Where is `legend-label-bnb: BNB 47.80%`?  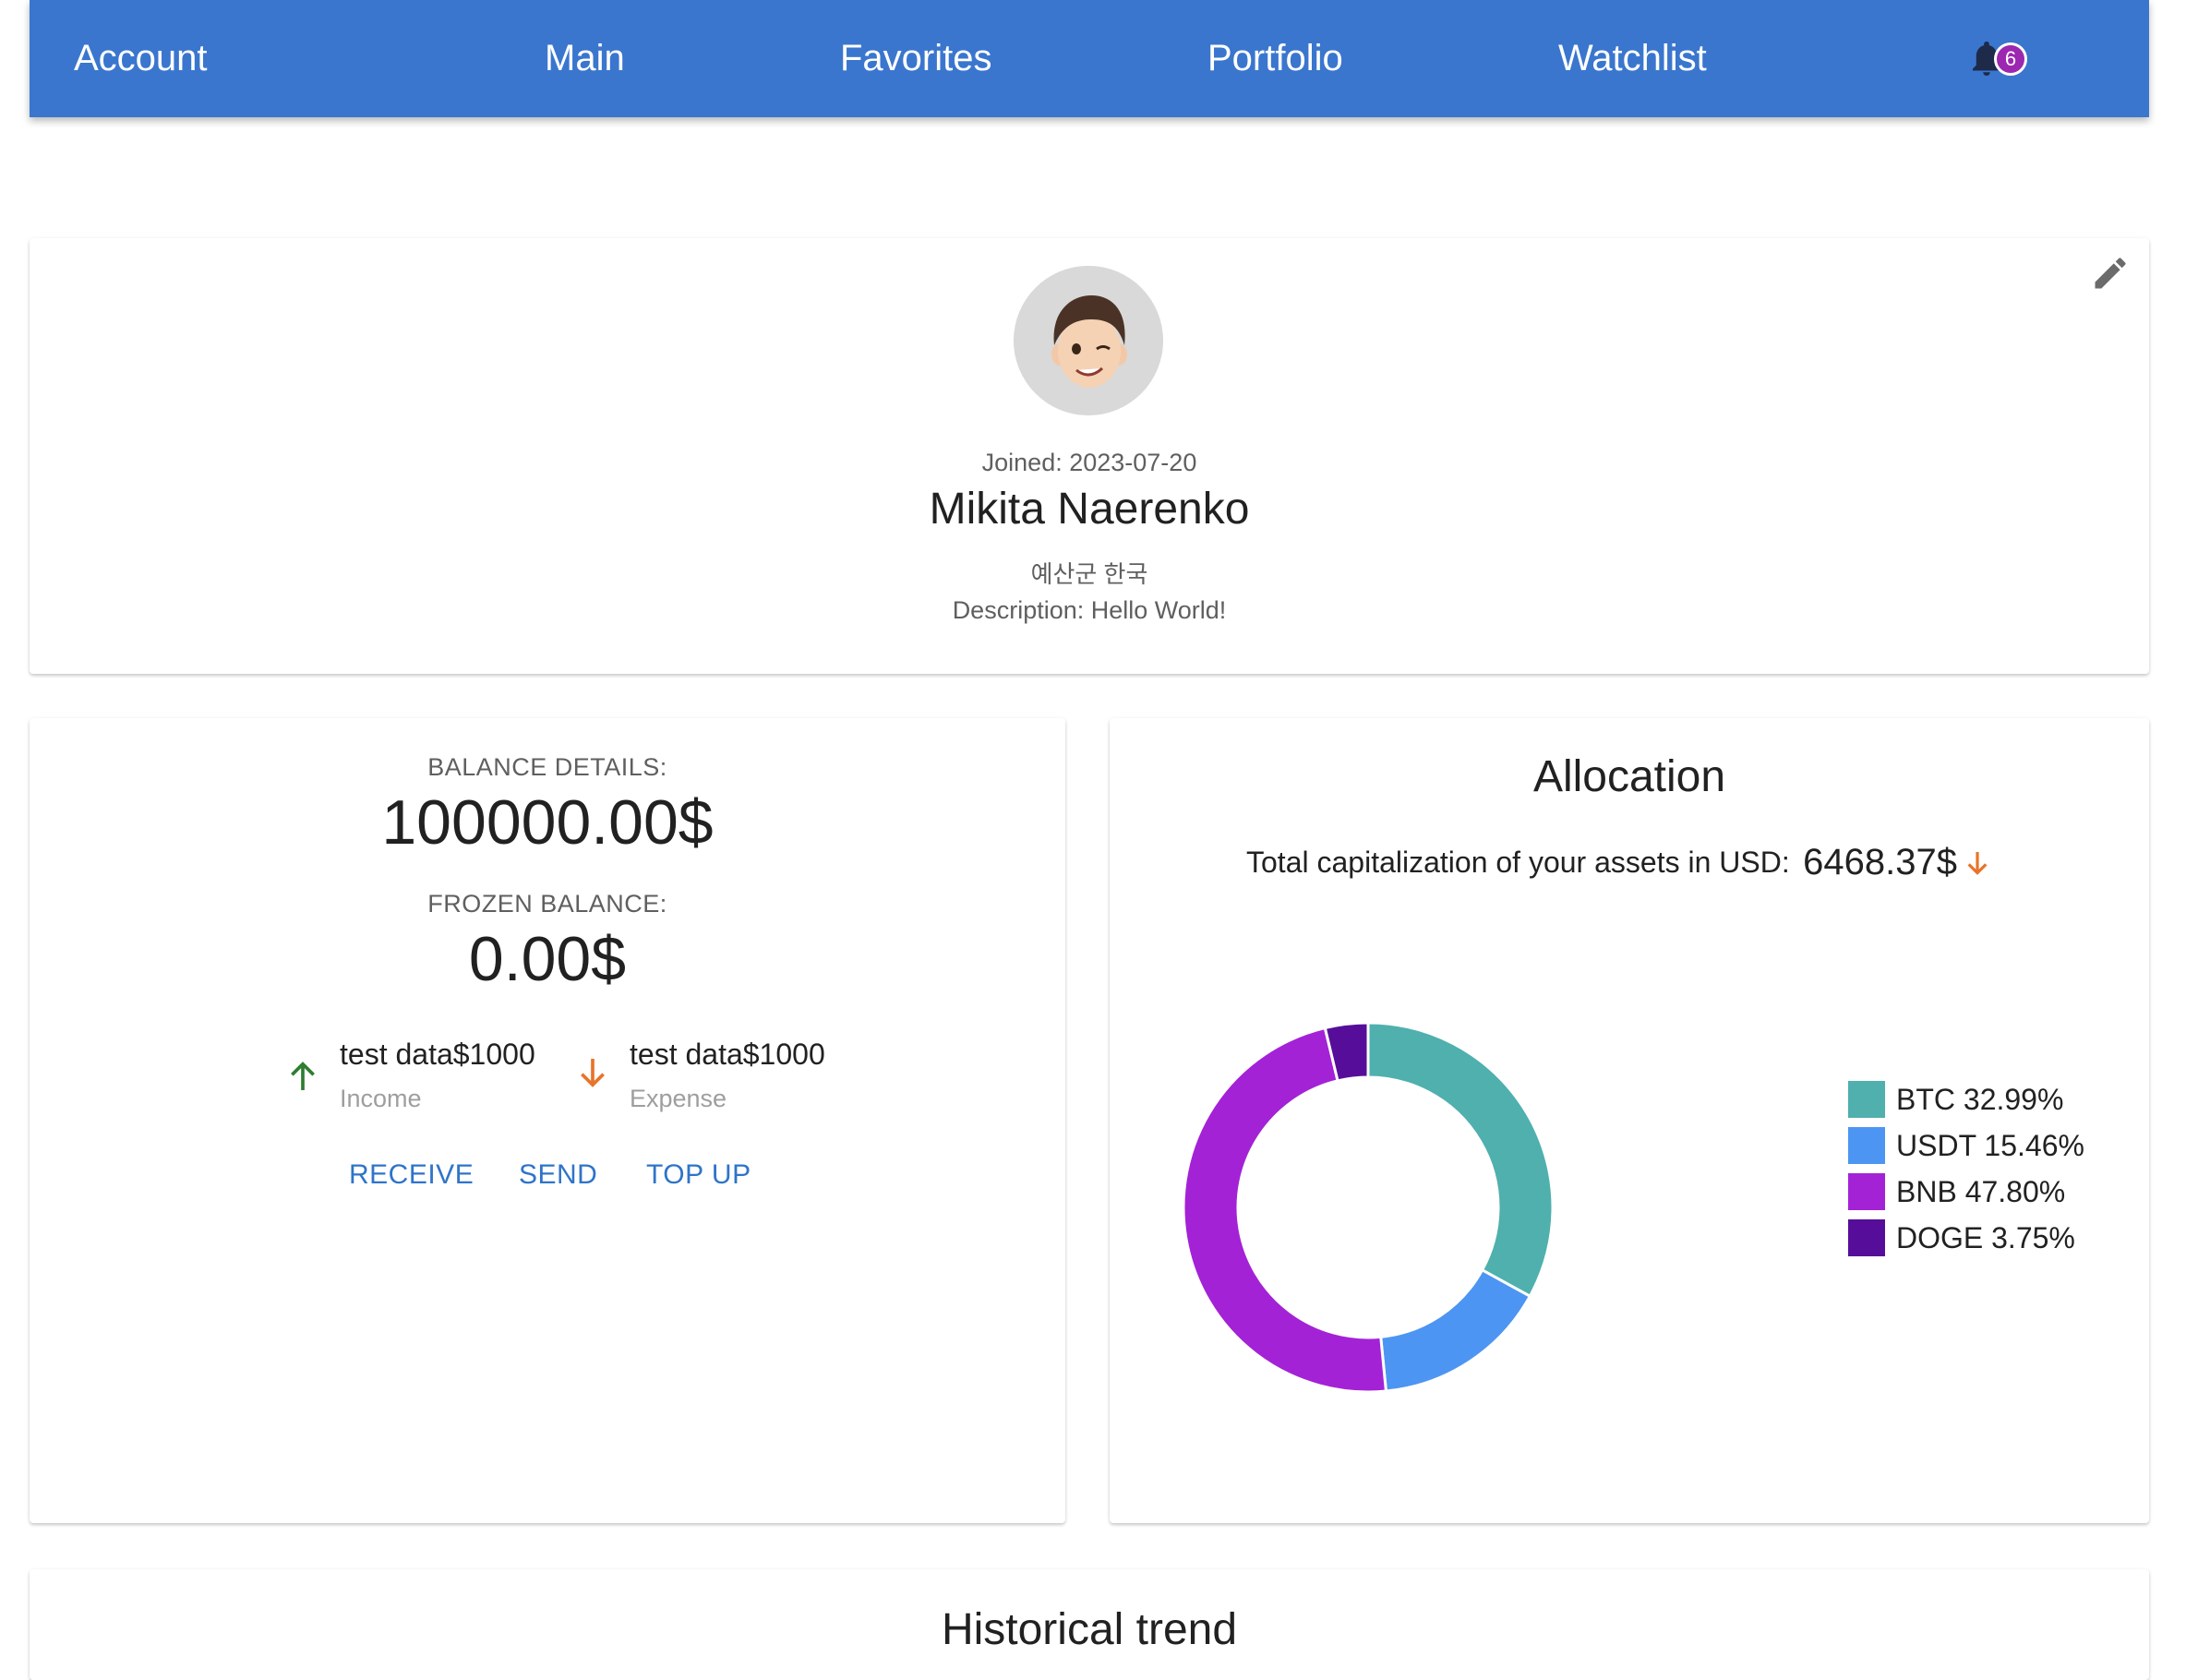 legend-label-bnb: BNB 47.80% is located at coordinates (1981, 1191).